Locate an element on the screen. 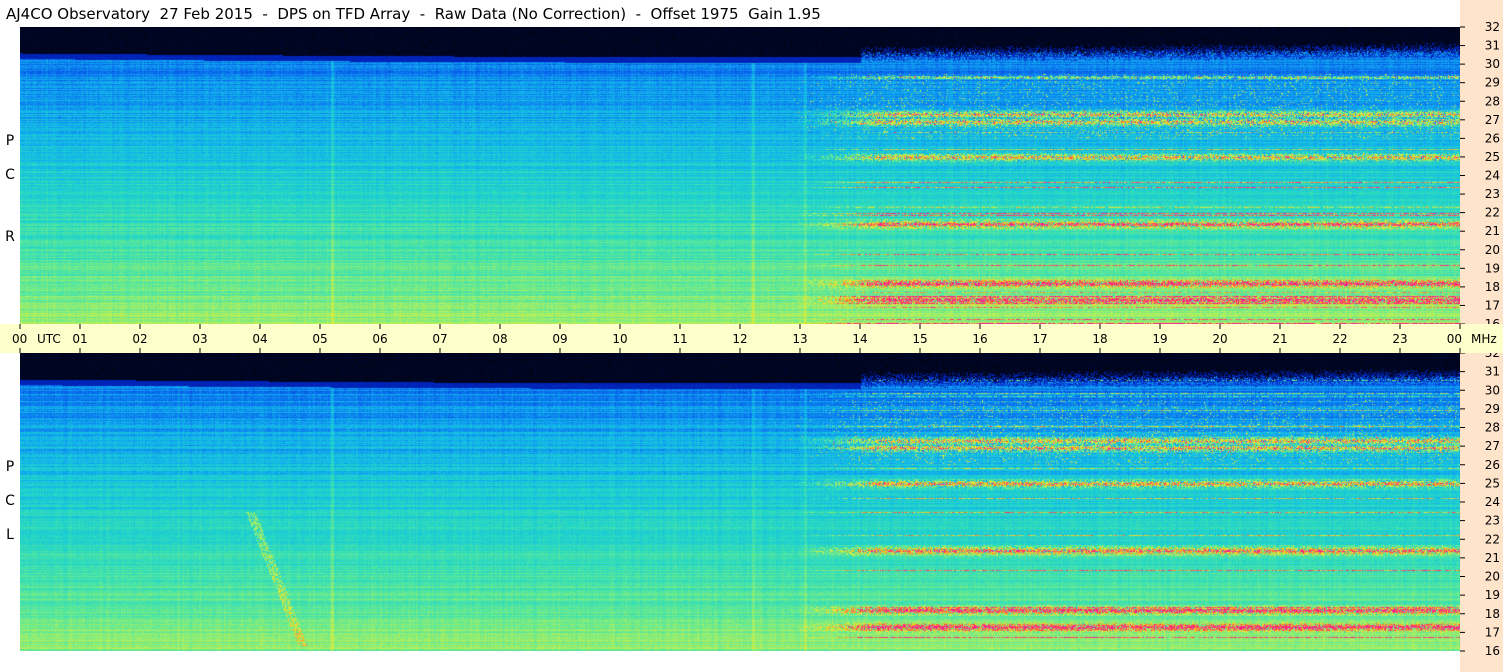  rcp-freq-tick-label: 16 is located at coordinates (1492, 320).